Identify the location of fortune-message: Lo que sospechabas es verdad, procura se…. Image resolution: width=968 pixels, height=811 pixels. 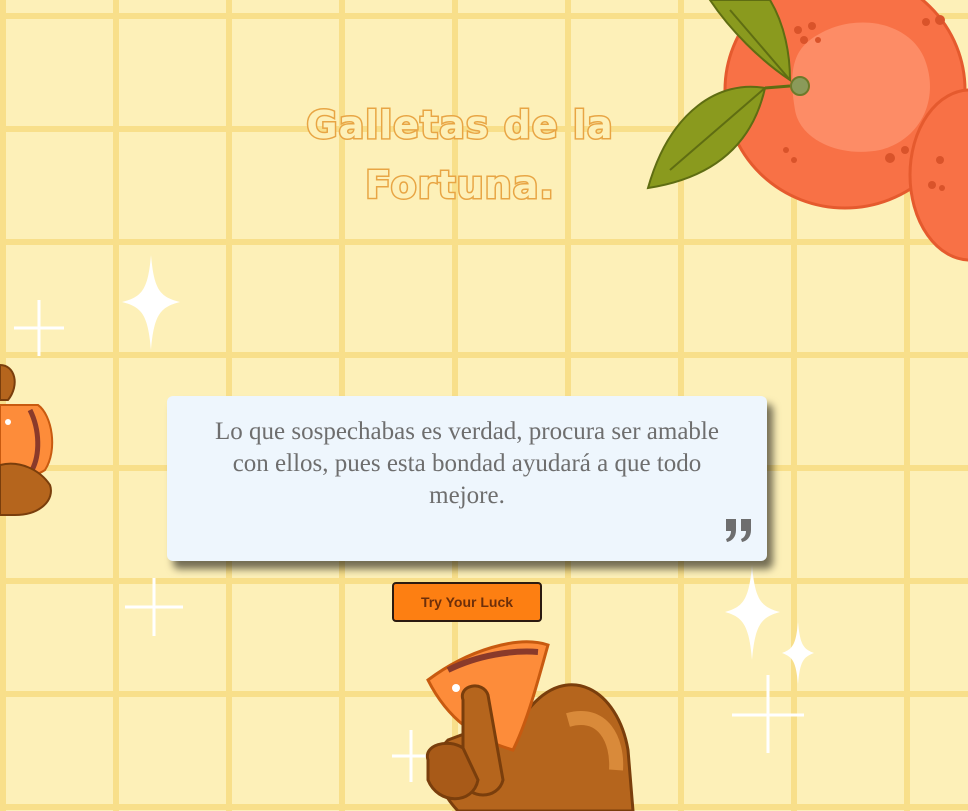
(467, 463).